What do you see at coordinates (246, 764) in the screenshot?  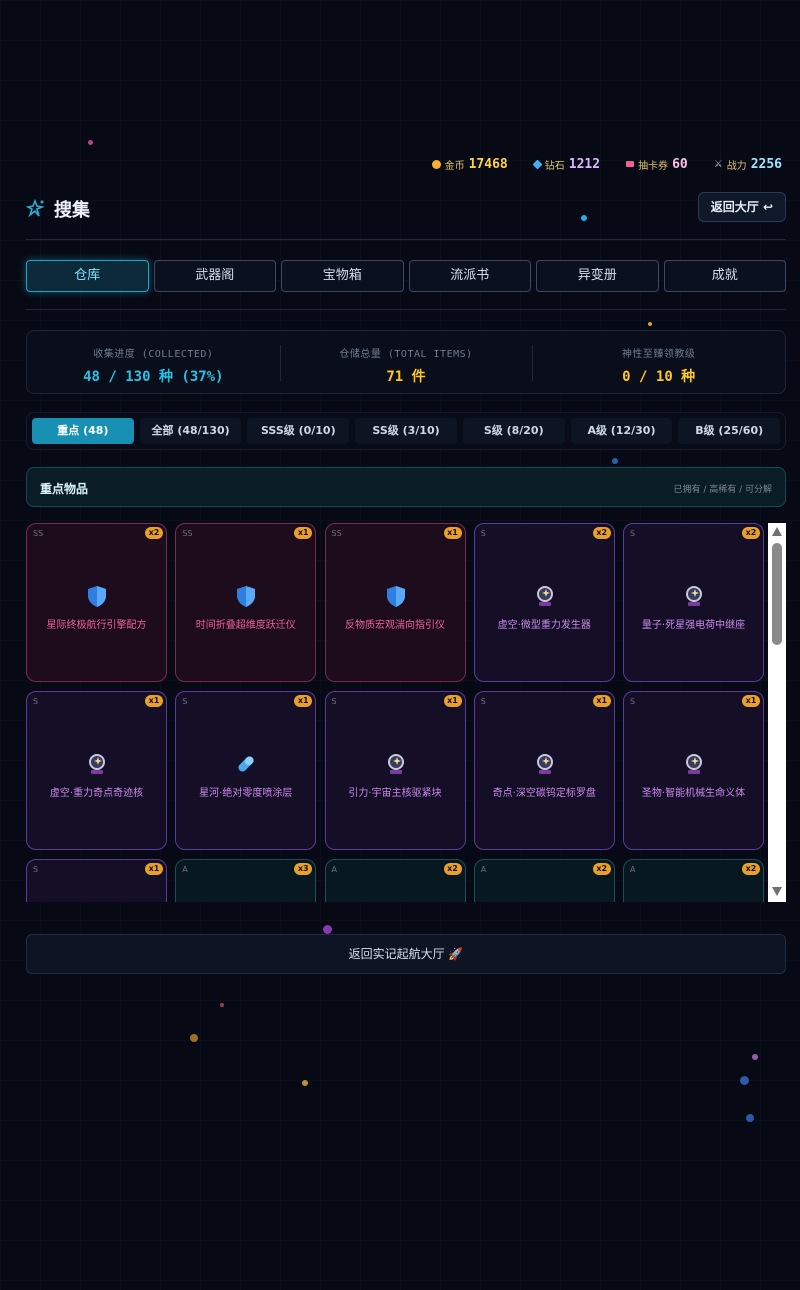 I see `pill-icon` at bounding box center [246, 764].